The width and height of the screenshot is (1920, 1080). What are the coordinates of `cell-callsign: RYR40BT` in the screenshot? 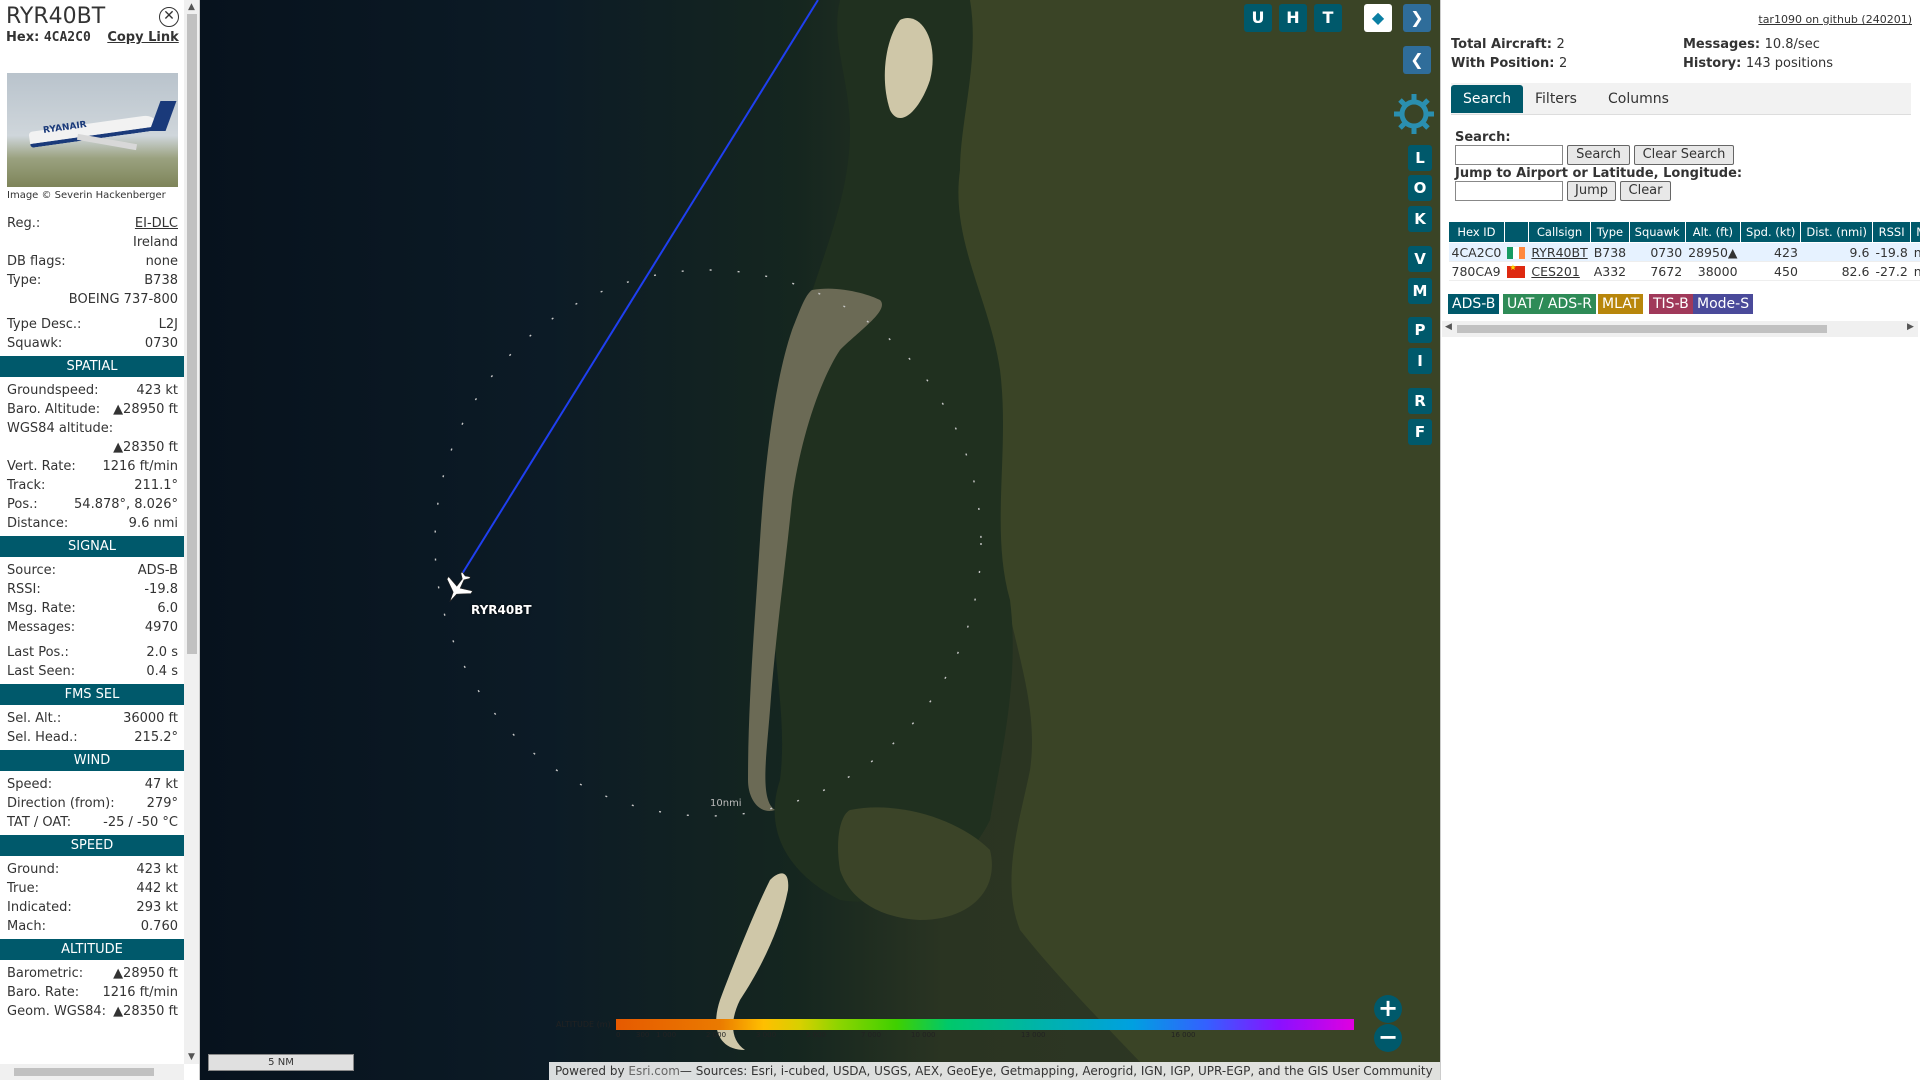 It's located at (1559, 252).